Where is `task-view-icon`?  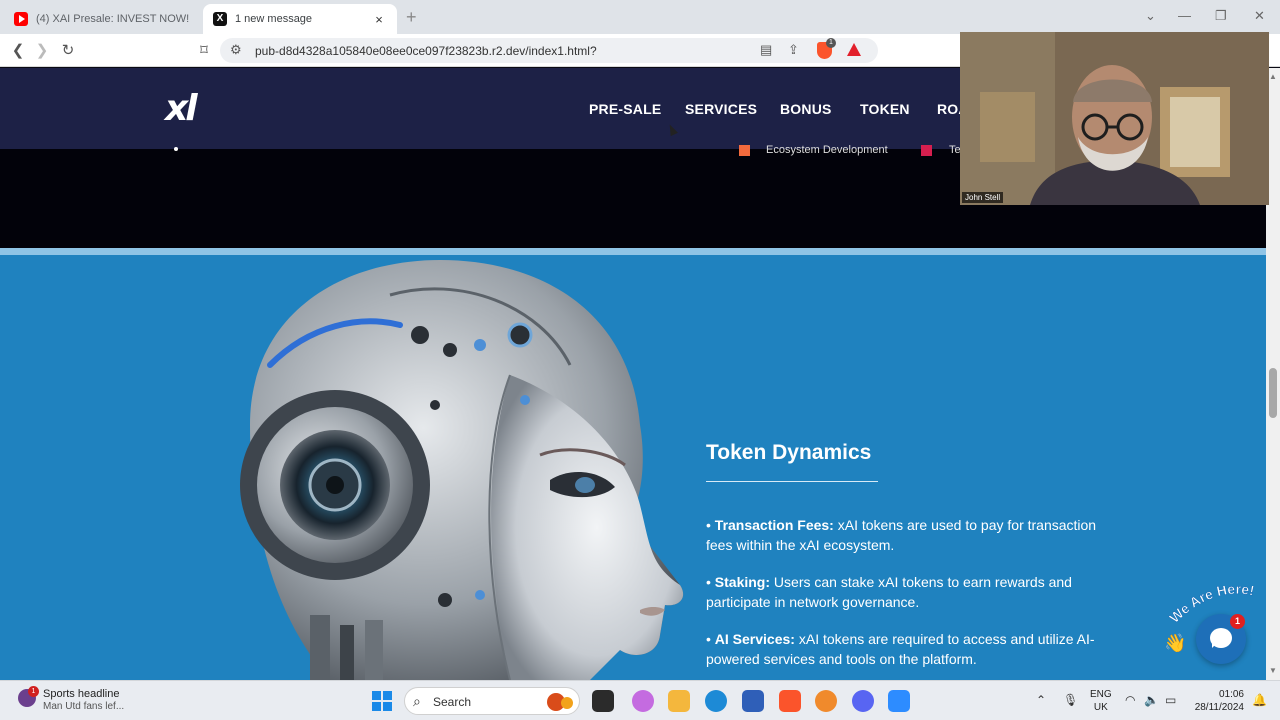
task-view-icon is located at coordinates (603, 701).